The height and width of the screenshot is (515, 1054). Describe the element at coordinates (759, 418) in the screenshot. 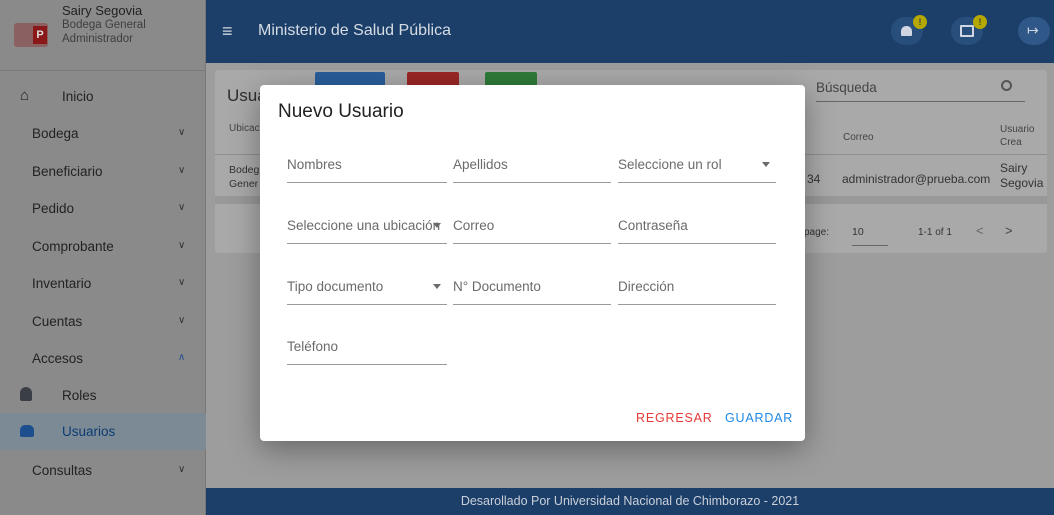

I see `guardar-button: GUARDAR` at that location.